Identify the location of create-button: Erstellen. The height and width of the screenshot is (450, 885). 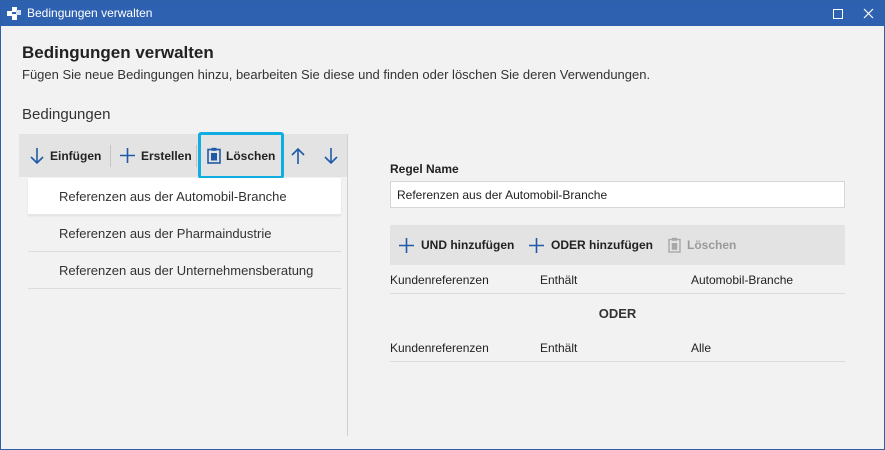
(155, 155).